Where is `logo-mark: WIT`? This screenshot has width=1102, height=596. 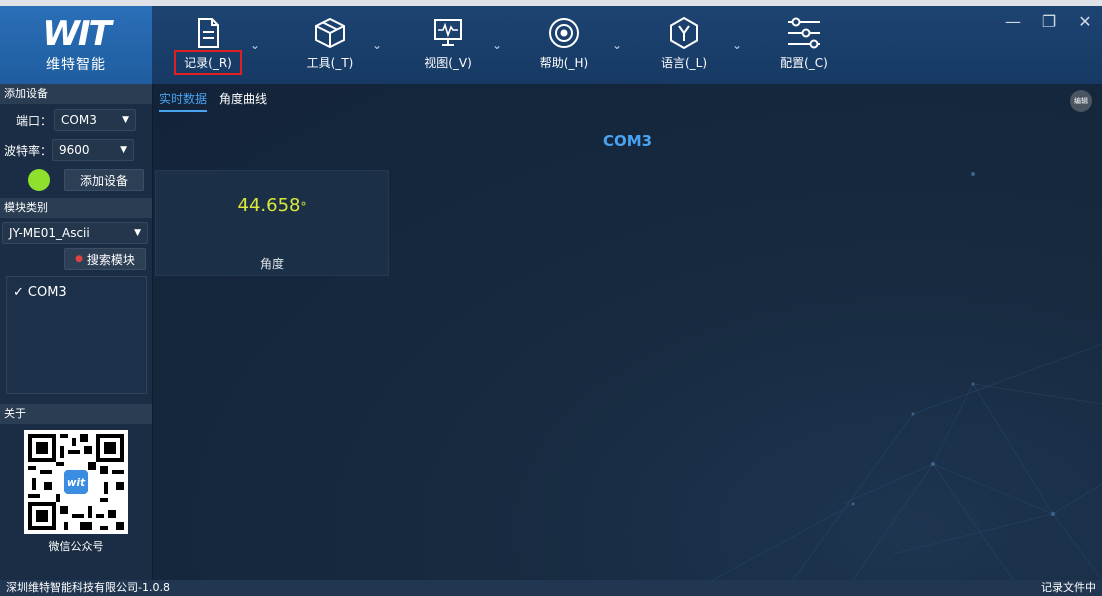 logo-mark: WIT is located at coordinates (76, 34).